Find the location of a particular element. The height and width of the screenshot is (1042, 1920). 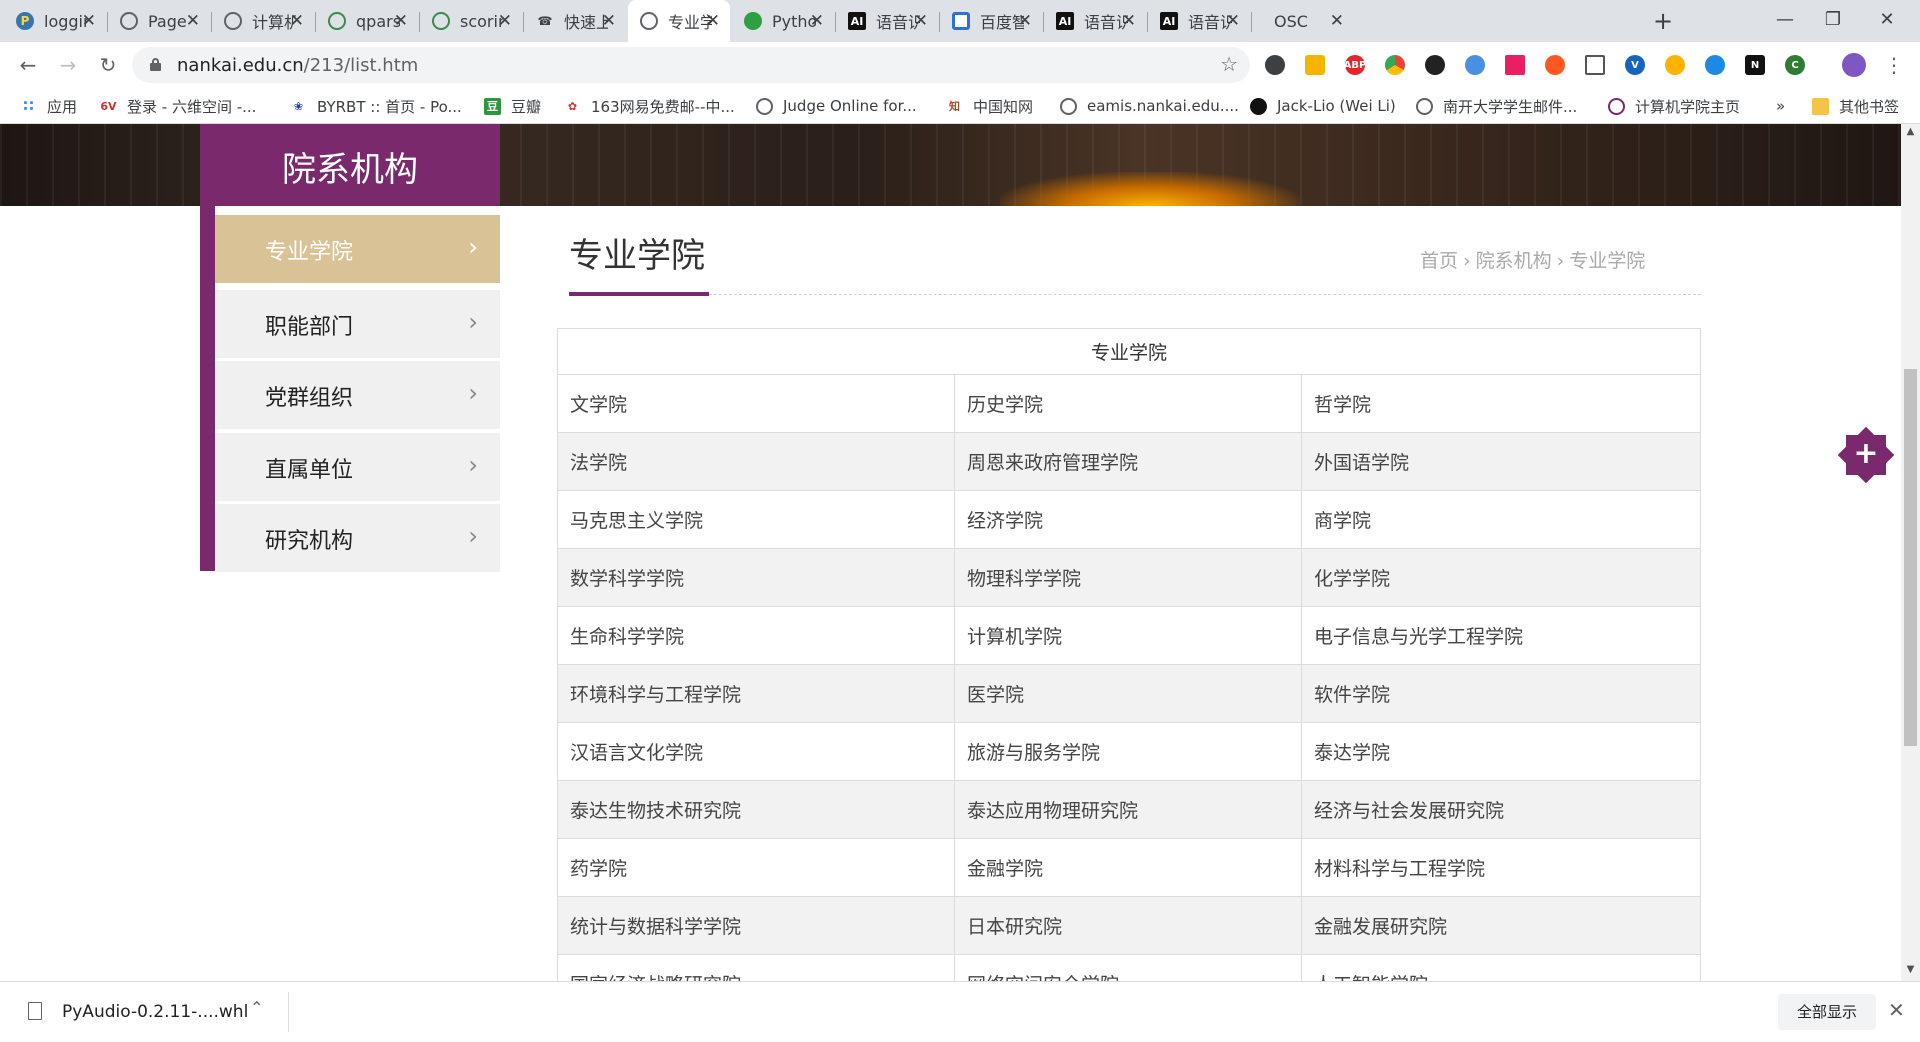

browser-tab: 计算机 ✕ is located at coordinates (263, 21).